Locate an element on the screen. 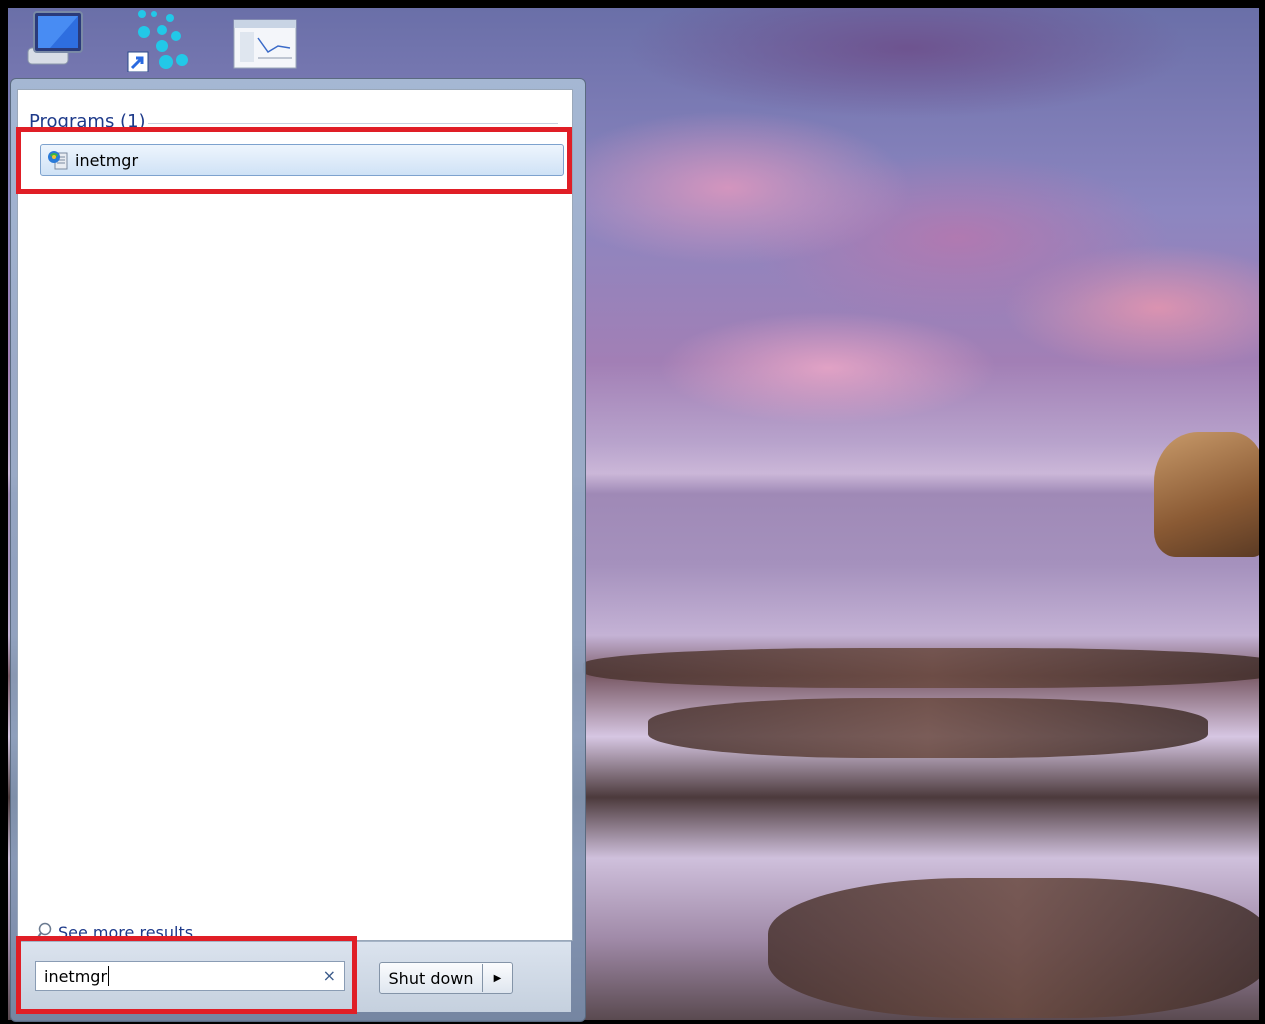  shutdown-options-arrow-icon: ▶ is located at coordinates (497, 978).